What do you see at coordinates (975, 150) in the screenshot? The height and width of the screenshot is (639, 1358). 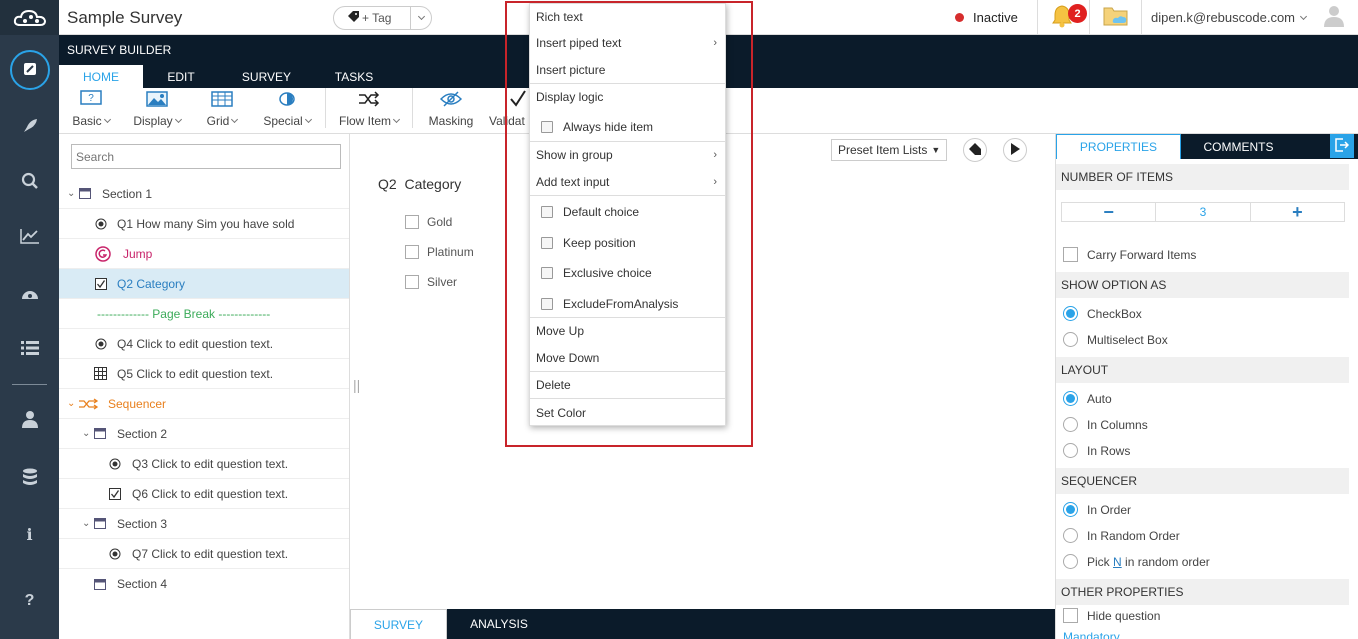 I see `tag-item-button` at bounding box center [975, 150].